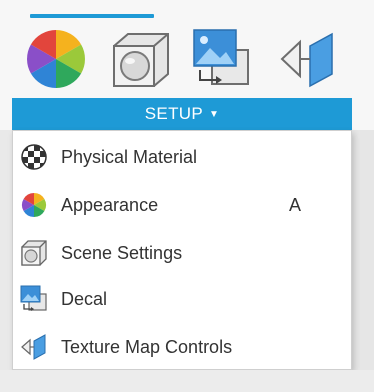 Image resolution: width=374 pixels, height=392 pixels. Describe the element at coordinates (122, 252) in the screenshot. I see `menu-item-label: Scene Settings` at that location.